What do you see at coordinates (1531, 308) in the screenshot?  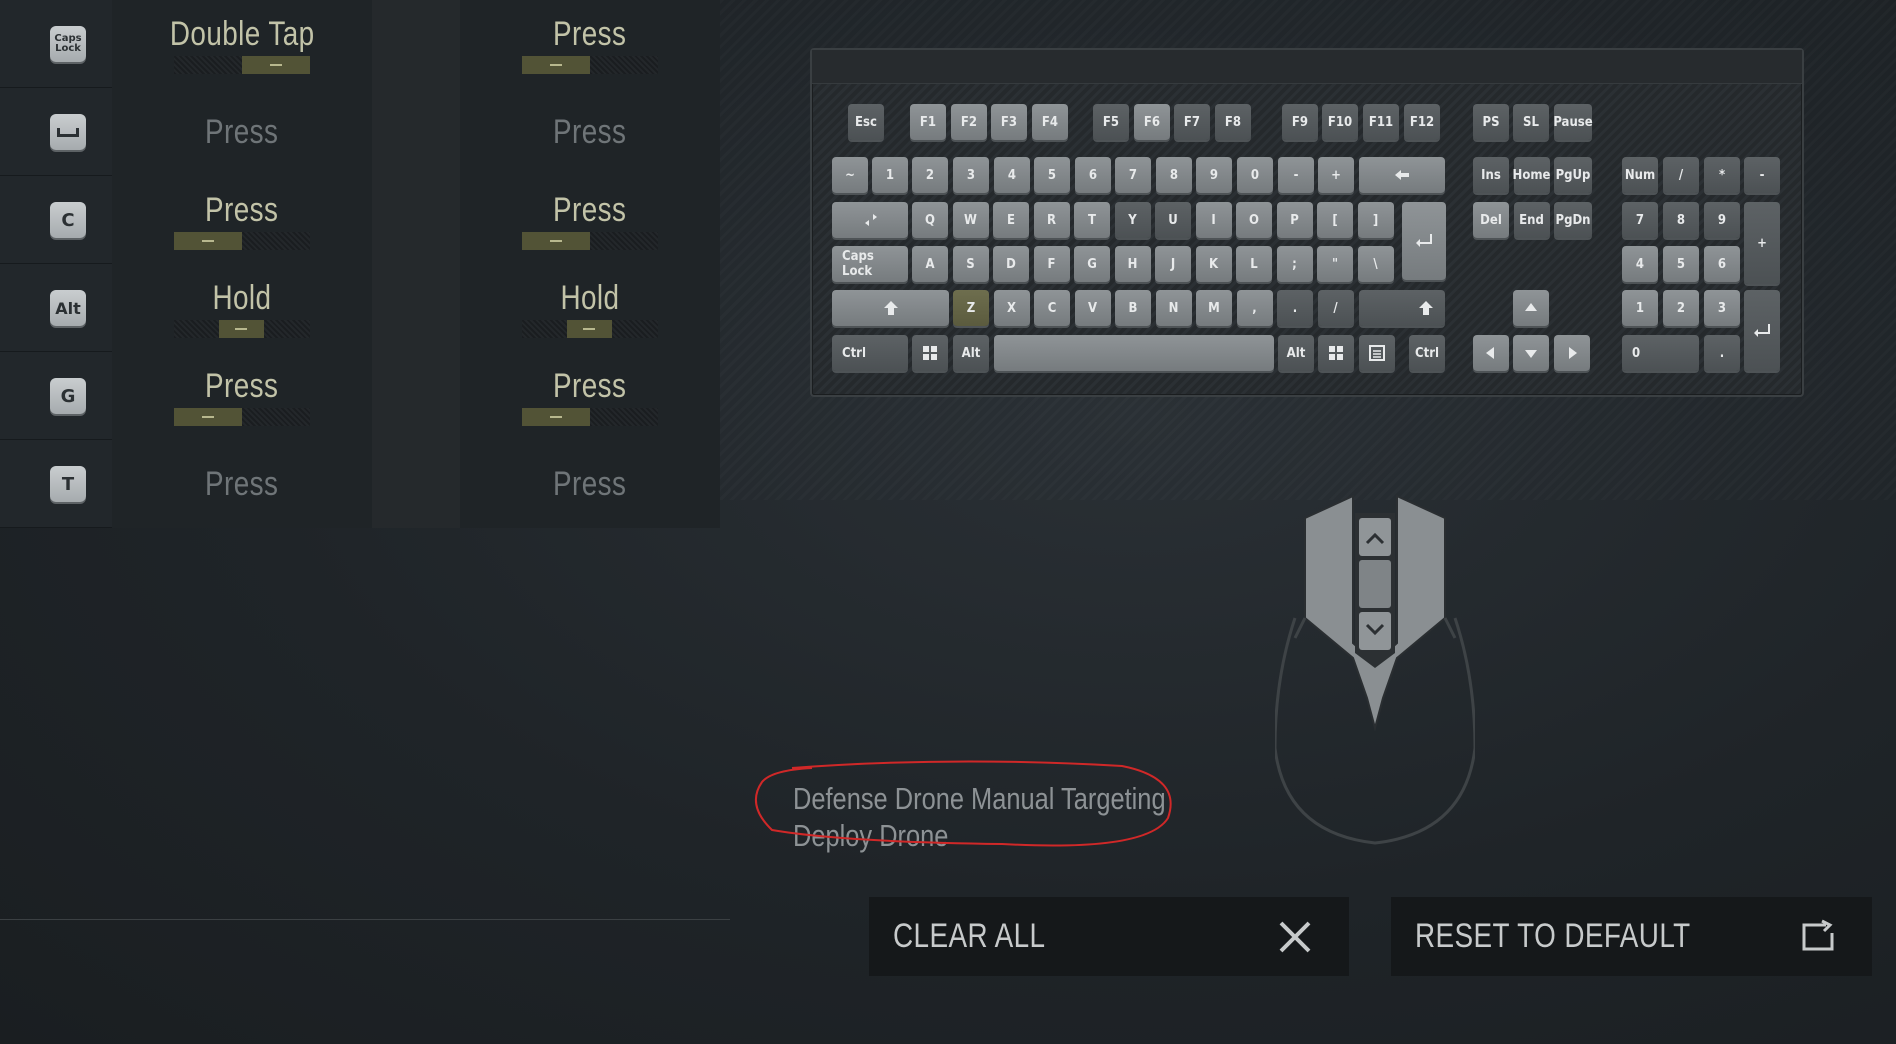 I see `key-arrow-up` at bounding box center [1531, 308].